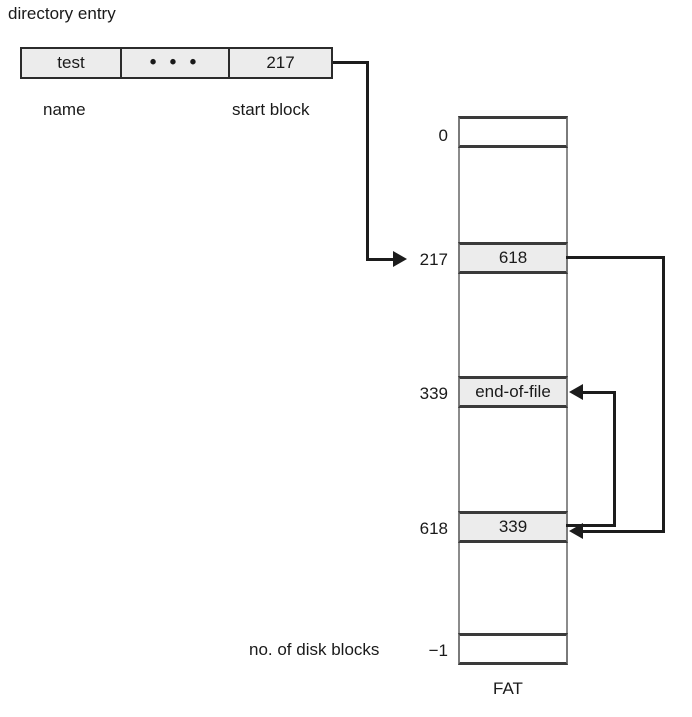 The image size is (692, 717). I want to click on fat-row-value: end-of-file, so click(513, 391).